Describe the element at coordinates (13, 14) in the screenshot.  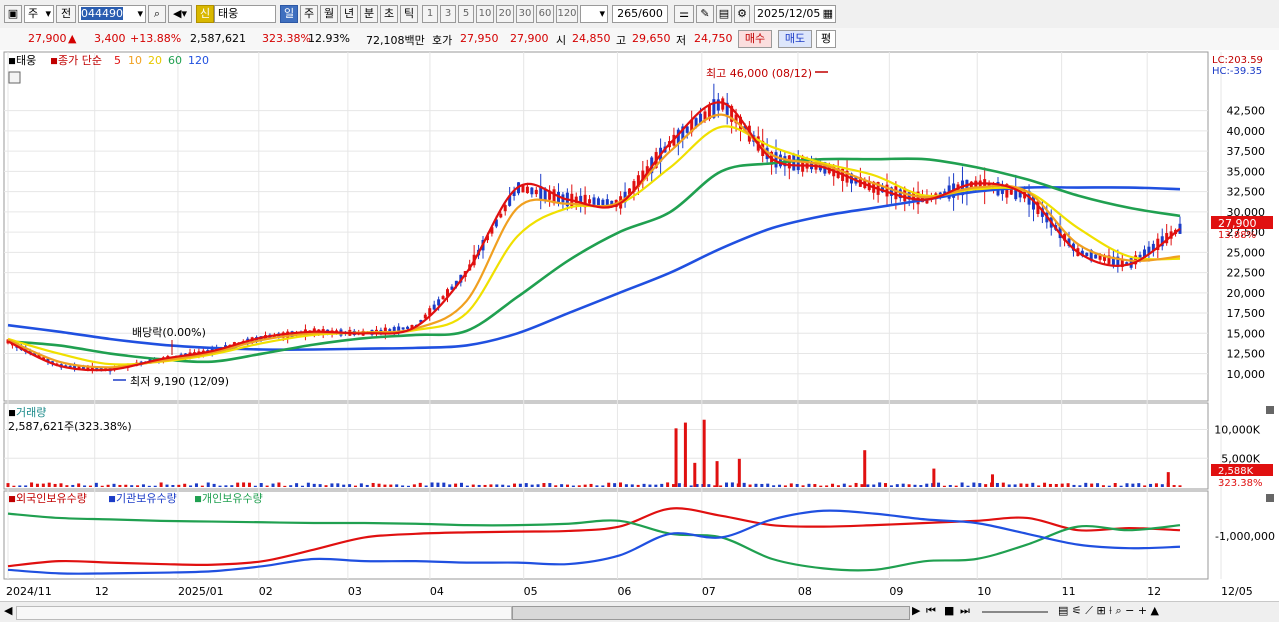
I see `layout-icon: ▣` at that location.